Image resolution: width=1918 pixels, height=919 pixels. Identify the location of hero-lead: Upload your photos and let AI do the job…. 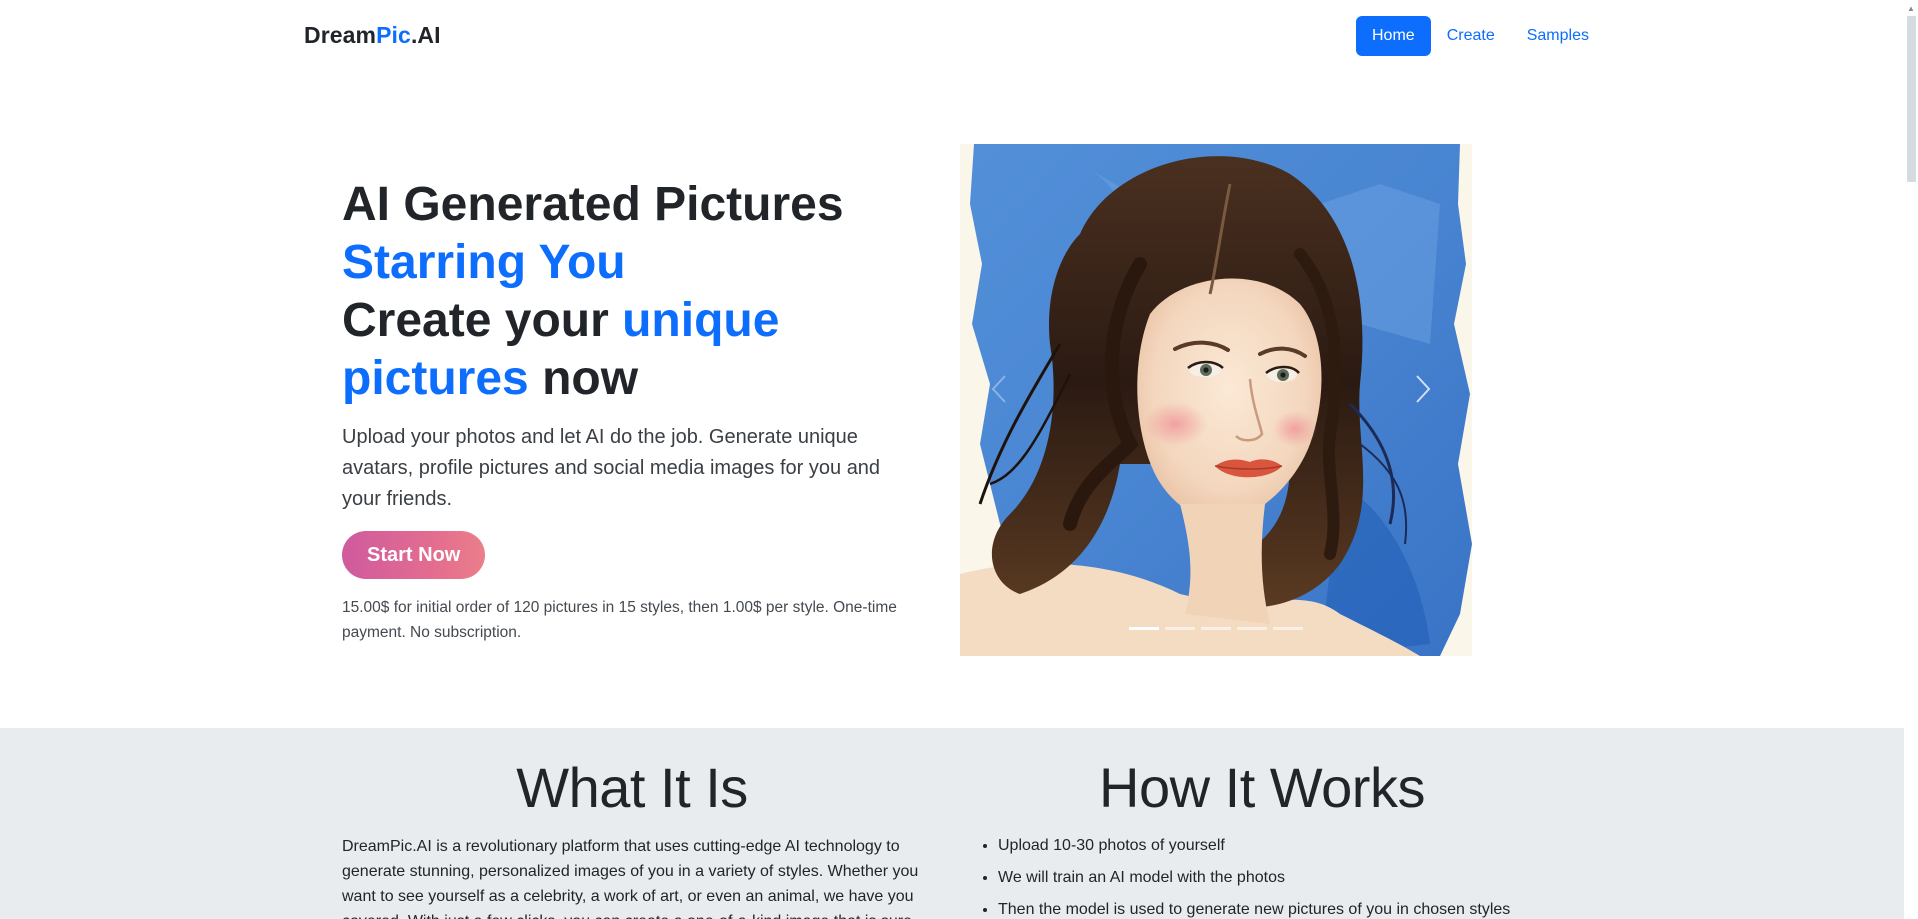
(611, 468).